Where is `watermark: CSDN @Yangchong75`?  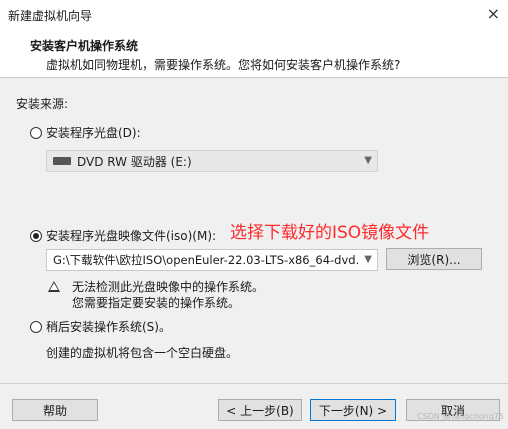
watermark: CSDN @Yangchong75 is located at coordinates (460, 416).